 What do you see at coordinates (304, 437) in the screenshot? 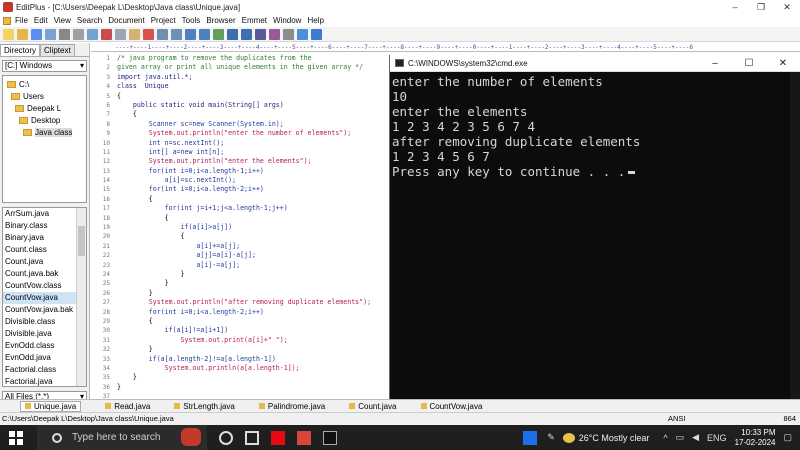
I see `editplus-taskbar-icon` at bounding box center [304, 437].